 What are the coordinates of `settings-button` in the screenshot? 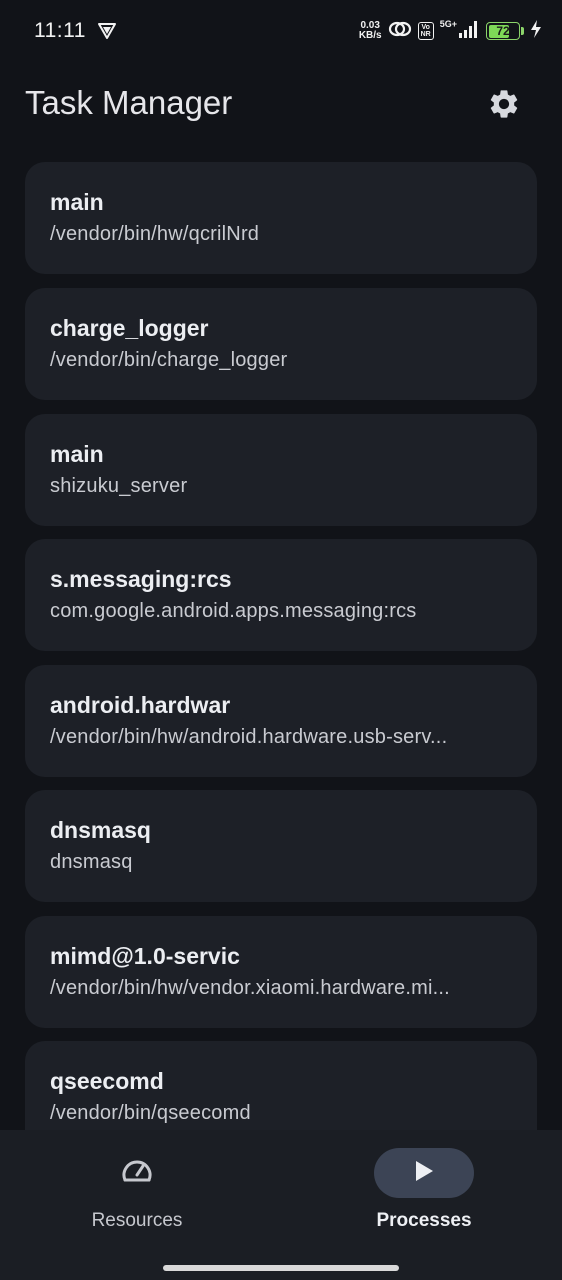 It's located at (504, 106).